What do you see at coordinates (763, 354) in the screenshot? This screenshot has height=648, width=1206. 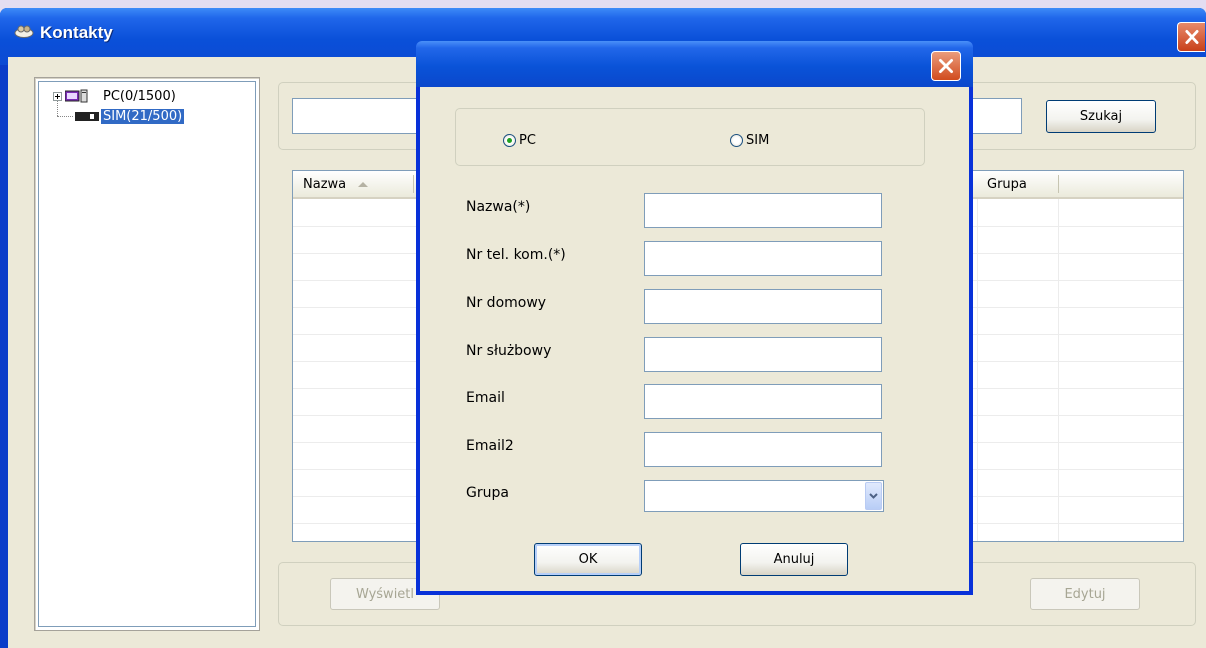 I see `work-phone-field` at bounding box center [763, 354].